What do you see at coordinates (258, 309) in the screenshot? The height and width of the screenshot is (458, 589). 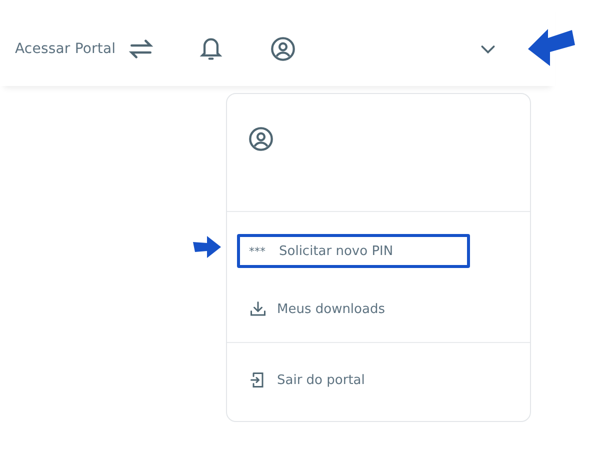 I see `download-icon` at bounding box center [258, 309].